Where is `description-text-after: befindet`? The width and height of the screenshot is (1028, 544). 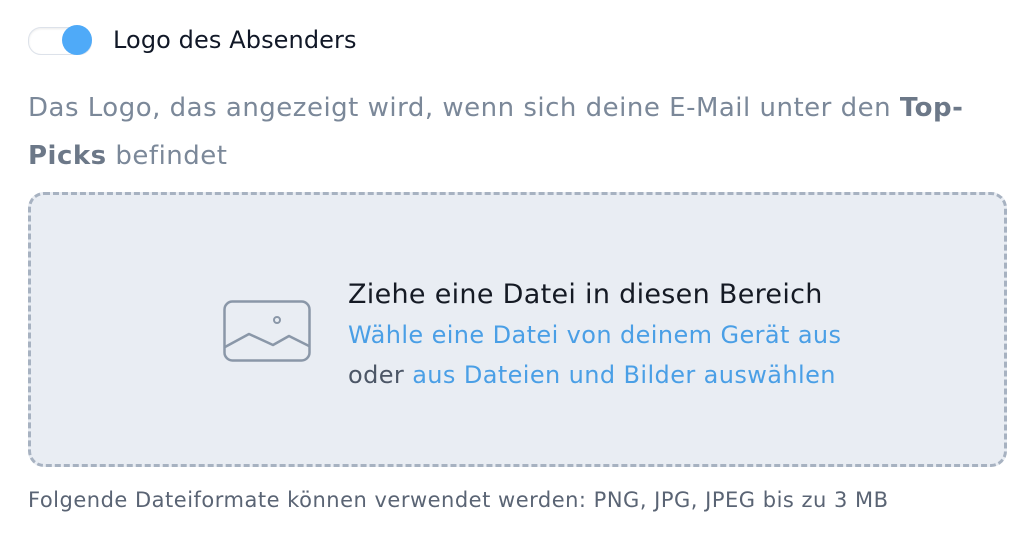
description-text-after: befindet is located at coordinates (167, 156).